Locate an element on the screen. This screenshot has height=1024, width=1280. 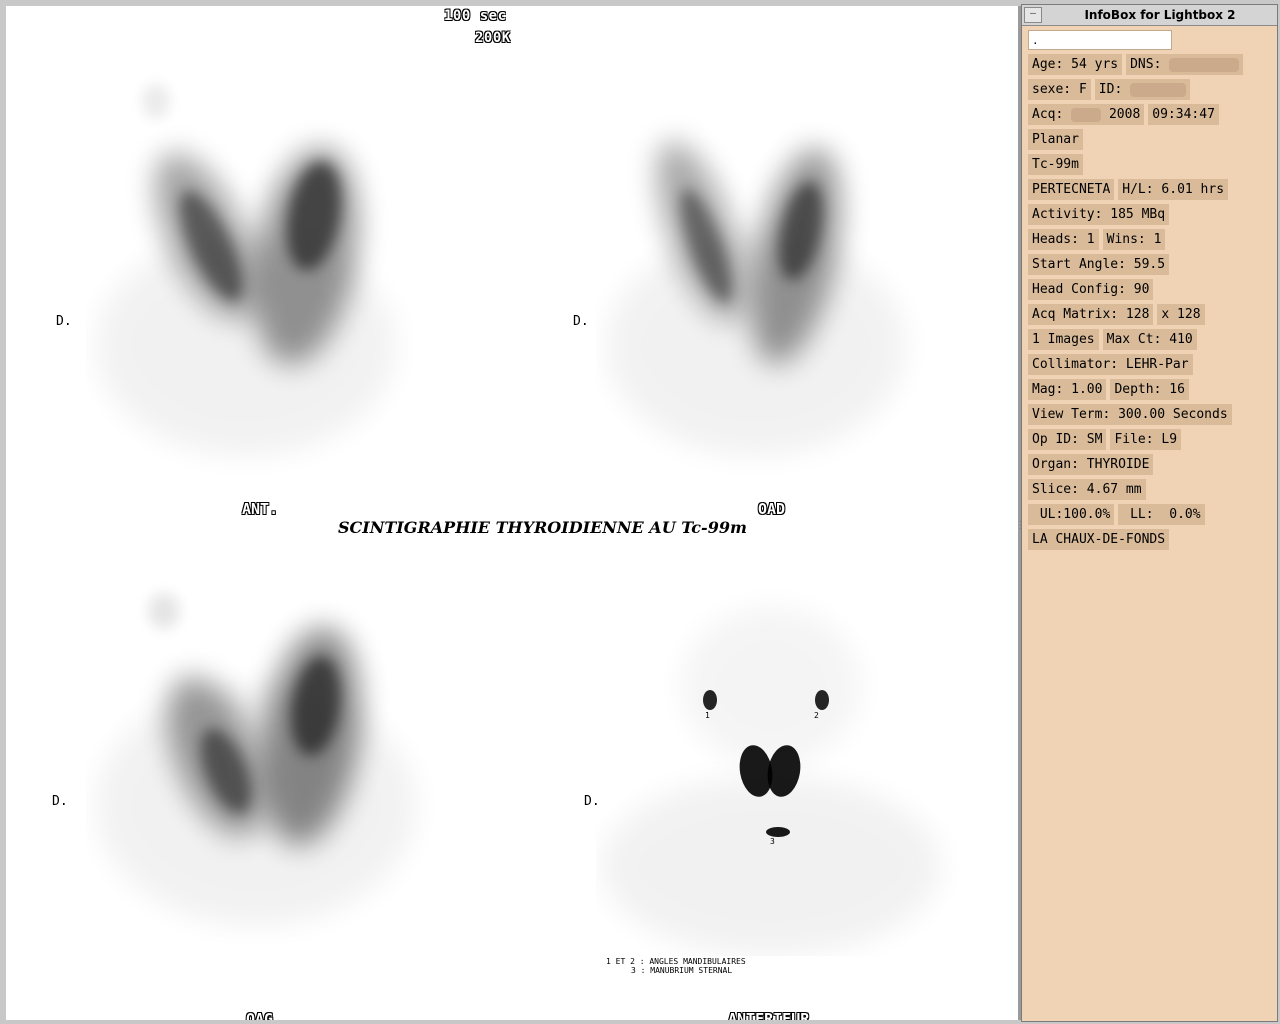
acq-matrix-cell: Acq Matrix: 128 is located at coordinates (1091, 314).